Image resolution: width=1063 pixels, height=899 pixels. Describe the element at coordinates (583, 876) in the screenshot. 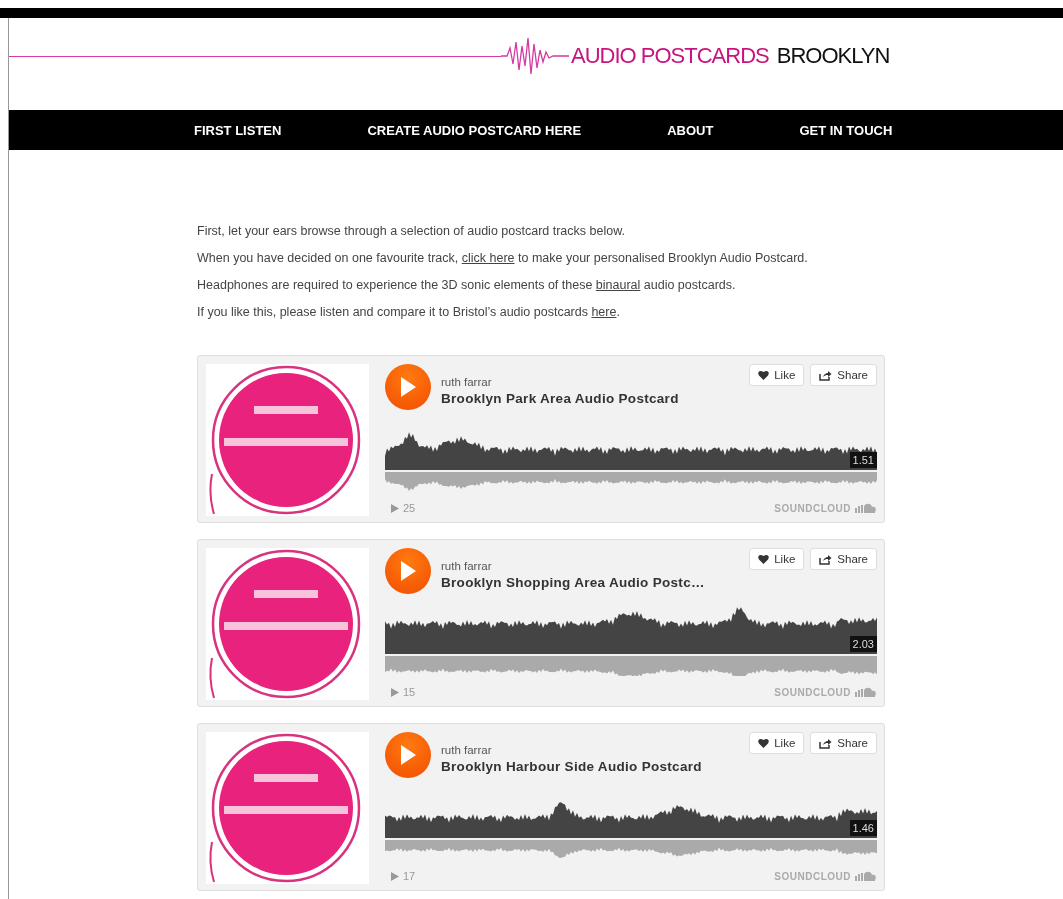

I see `play-count: 17` at that location.